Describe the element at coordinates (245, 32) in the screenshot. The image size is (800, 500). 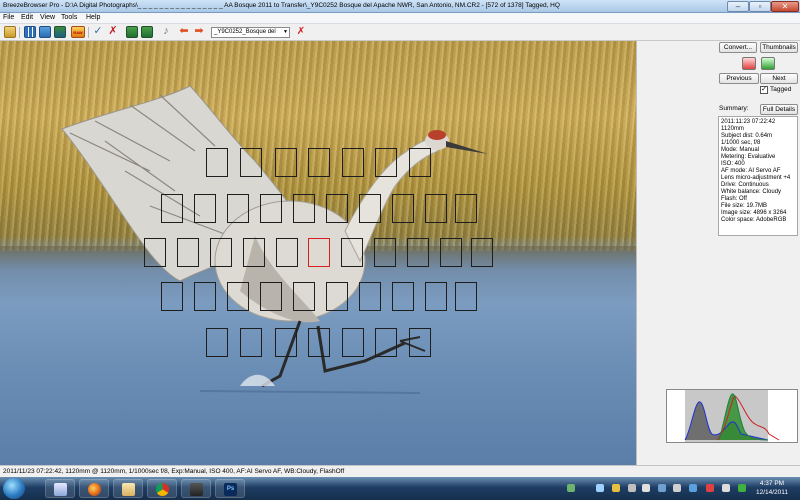
I see `file-select-value: _Y9C0252_Bosque del` at that location.